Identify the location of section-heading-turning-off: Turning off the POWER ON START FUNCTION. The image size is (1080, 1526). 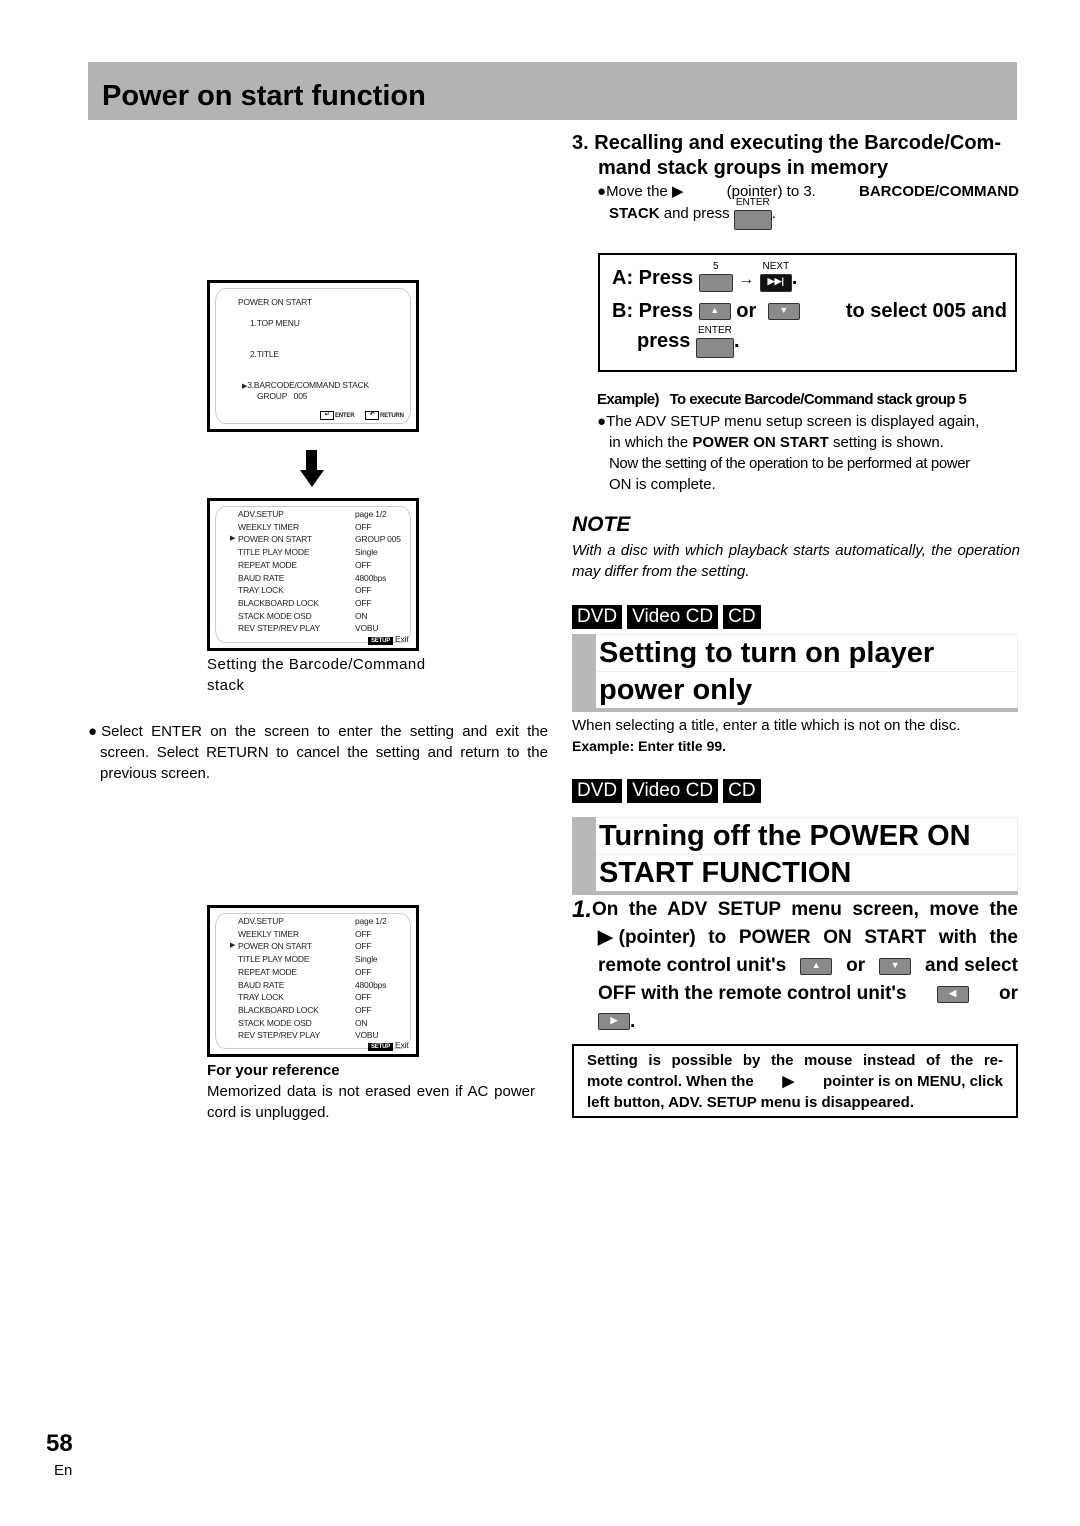
(795, 856).